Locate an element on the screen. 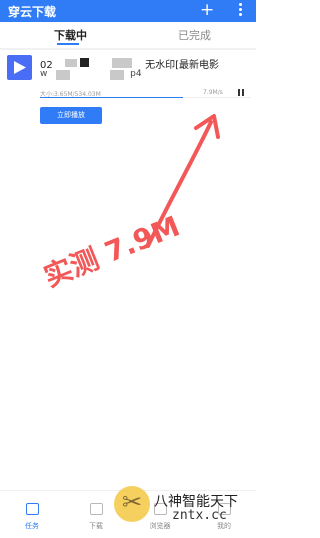  site-watermark: ✂ 八神智能天下 zntx.cc is located at coordinates (185, 506).